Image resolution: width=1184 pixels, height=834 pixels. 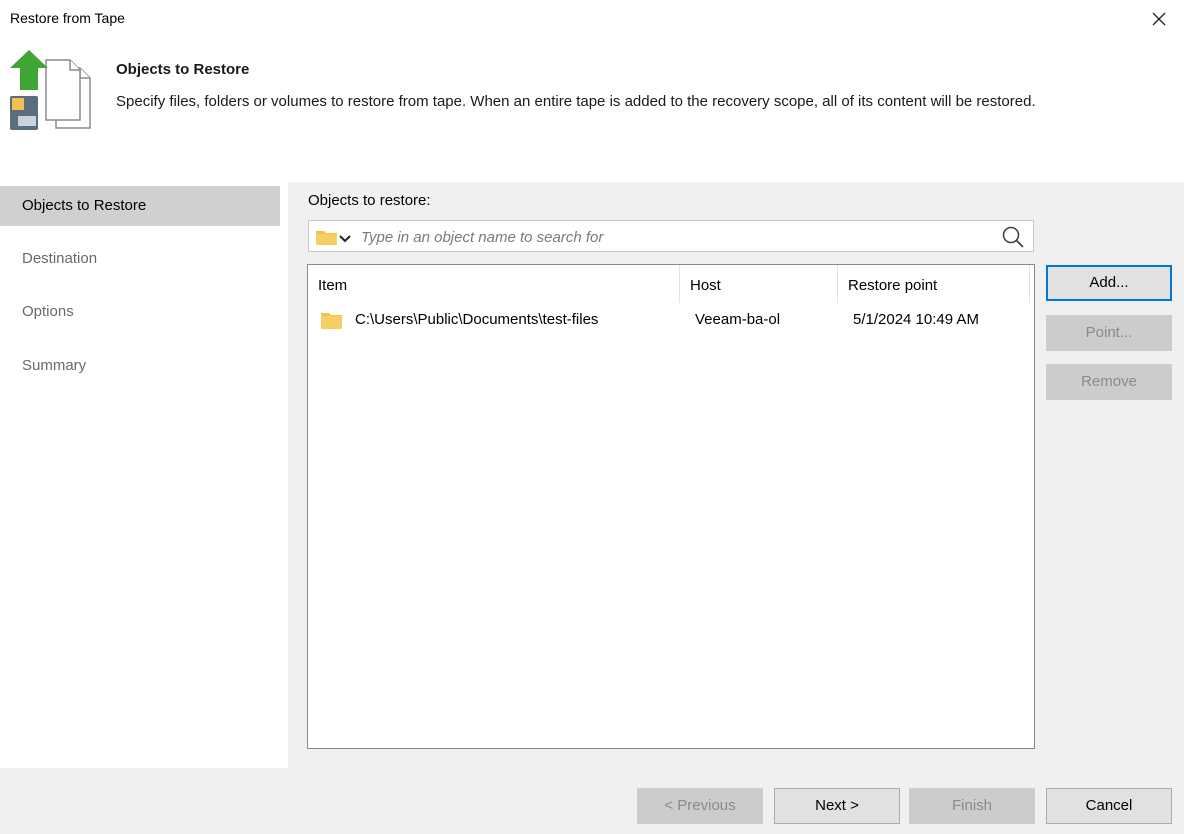 What do you see at coordinates (972, 806) in the screenshot?
I see `finish-button: Finish` at bounding box center [972, 806].